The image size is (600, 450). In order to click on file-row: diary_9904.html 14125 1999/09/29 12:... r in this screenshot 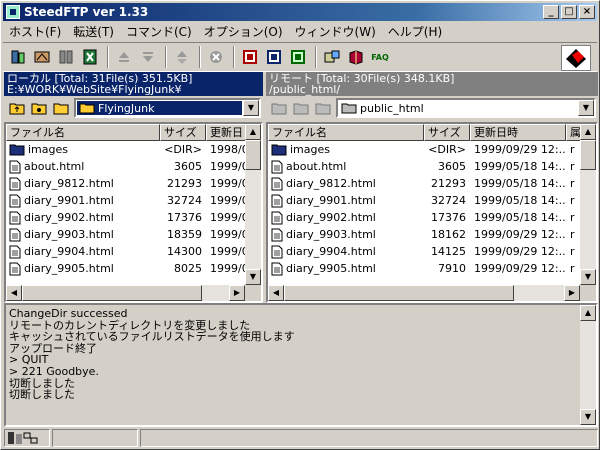, I will do `click(432, 251)`.